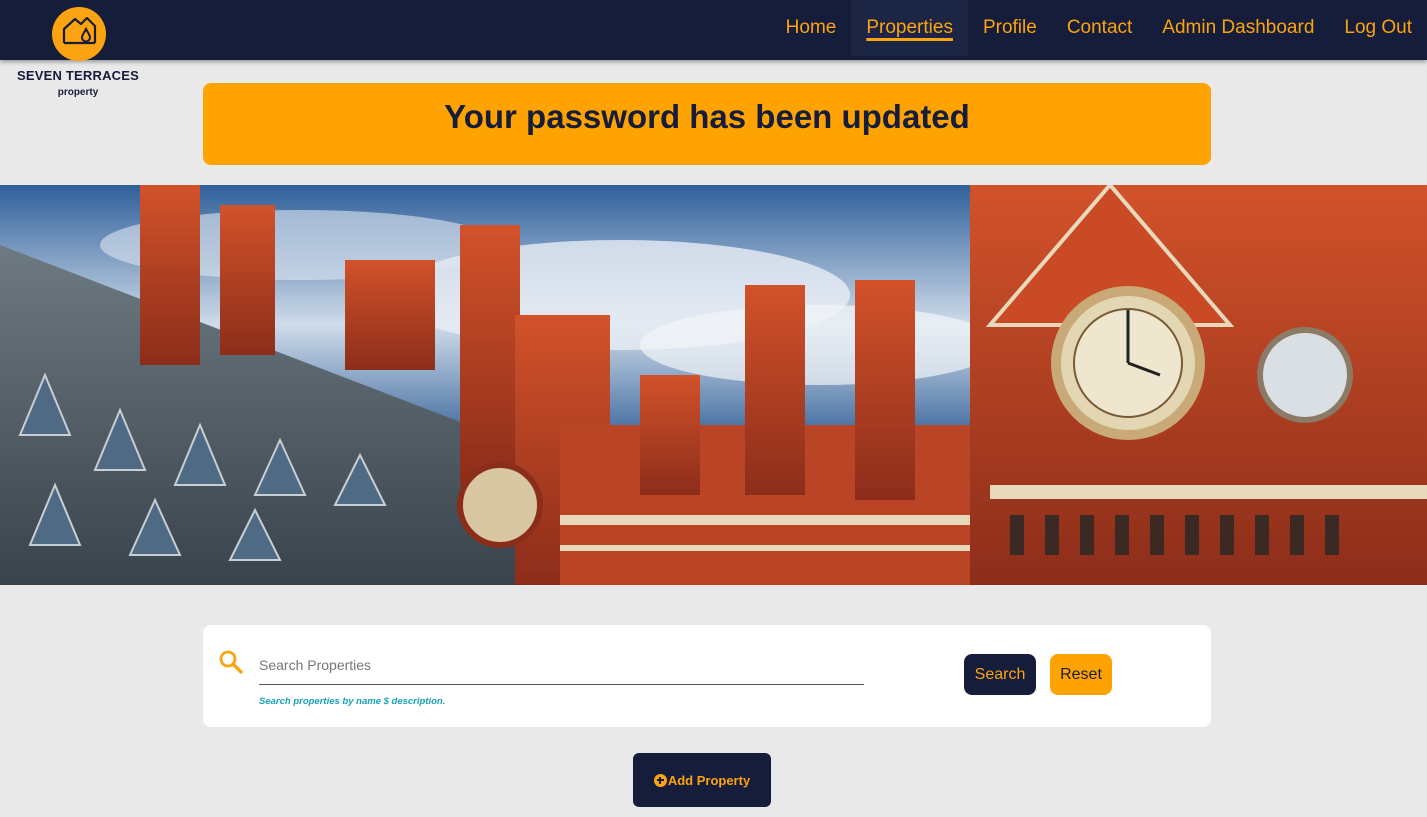 The height and width of the screenshot is (817, 1427). I want to click on add-property-button: Add Property, so click(702, 780).